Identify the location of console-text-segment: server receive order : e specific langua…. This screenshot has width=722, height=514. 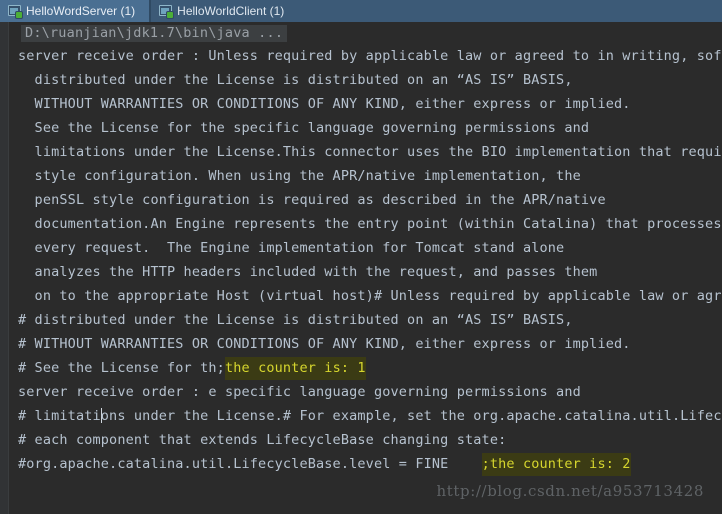
(299, 392).